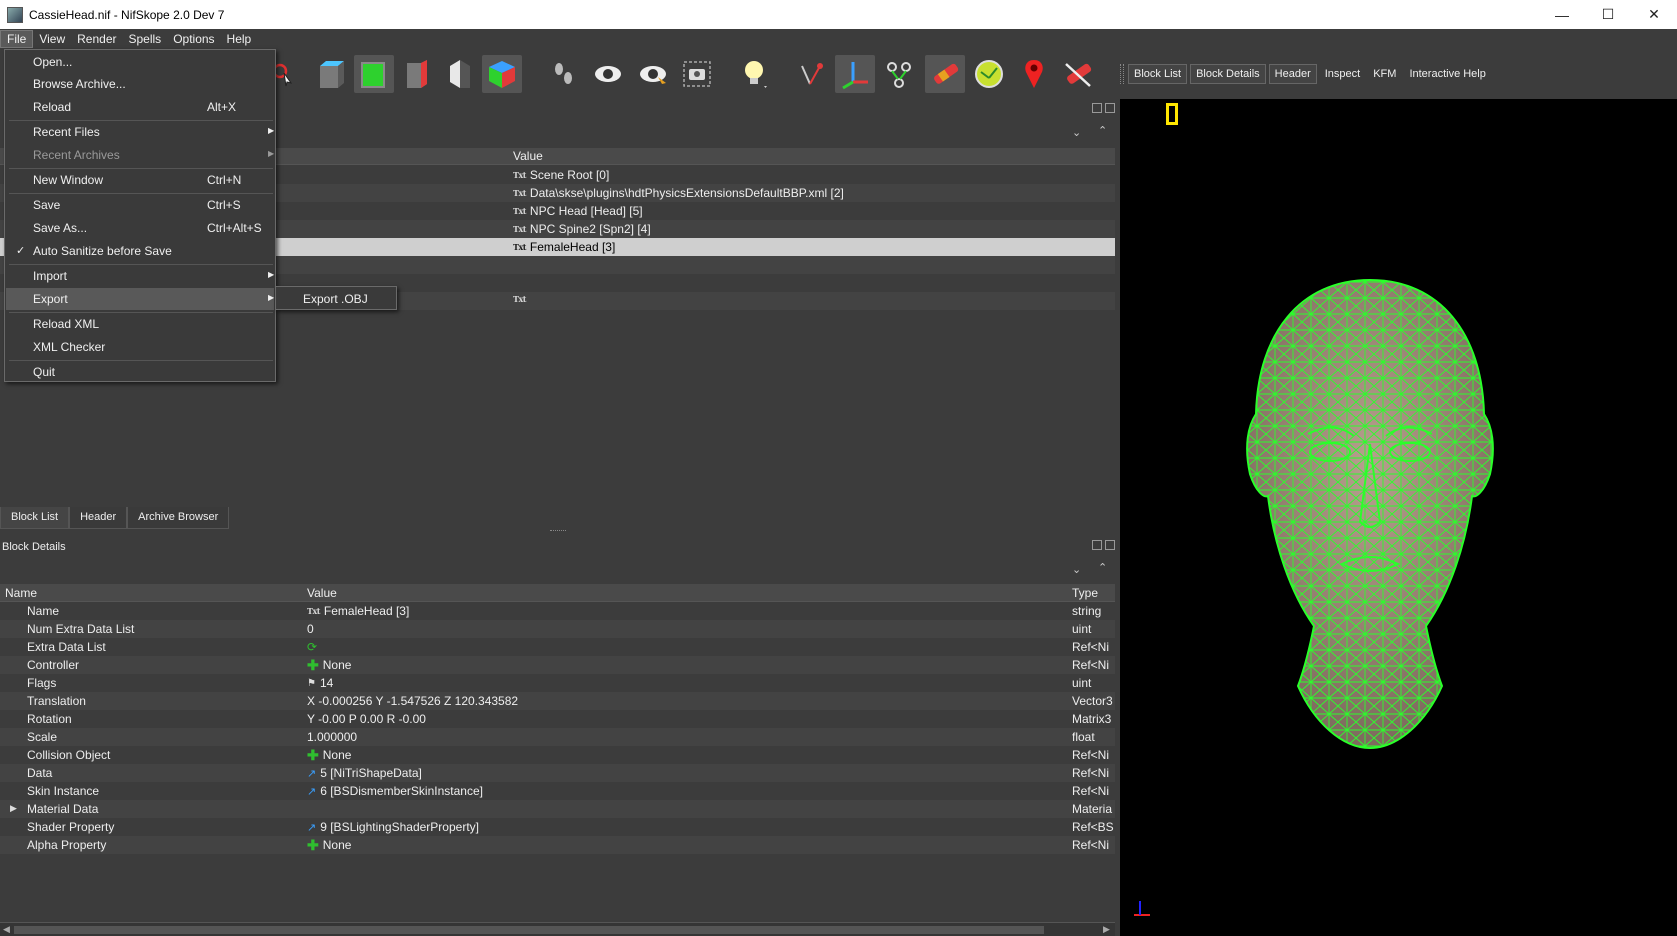 This screenshot has width=1677, height=936. What do you see at coordinates (96, 39) in the screenshot?
I see `menu-render: Render` at bounding box center [96, 39].